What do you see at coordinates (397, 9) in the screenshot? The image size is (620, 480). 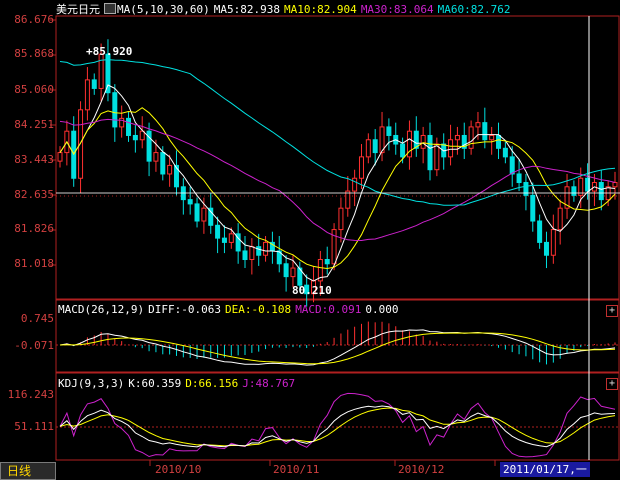 I see `ma30-value: MA30:83.064` at bounding box center [397, 9].